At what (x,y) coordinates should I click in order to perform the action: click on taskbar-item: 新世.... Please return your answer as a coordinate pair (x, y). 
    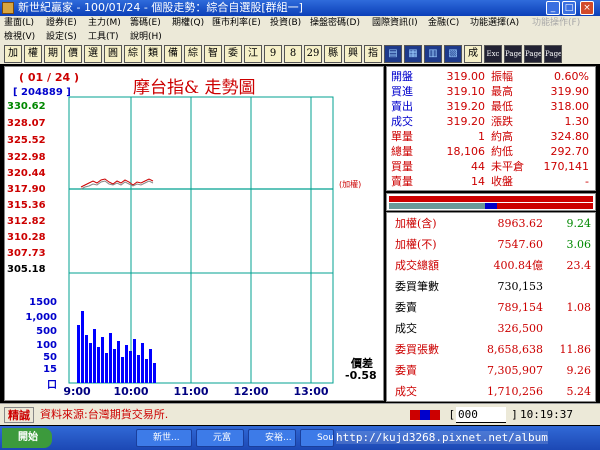
    Looking at the image, I should click on (164, 438).